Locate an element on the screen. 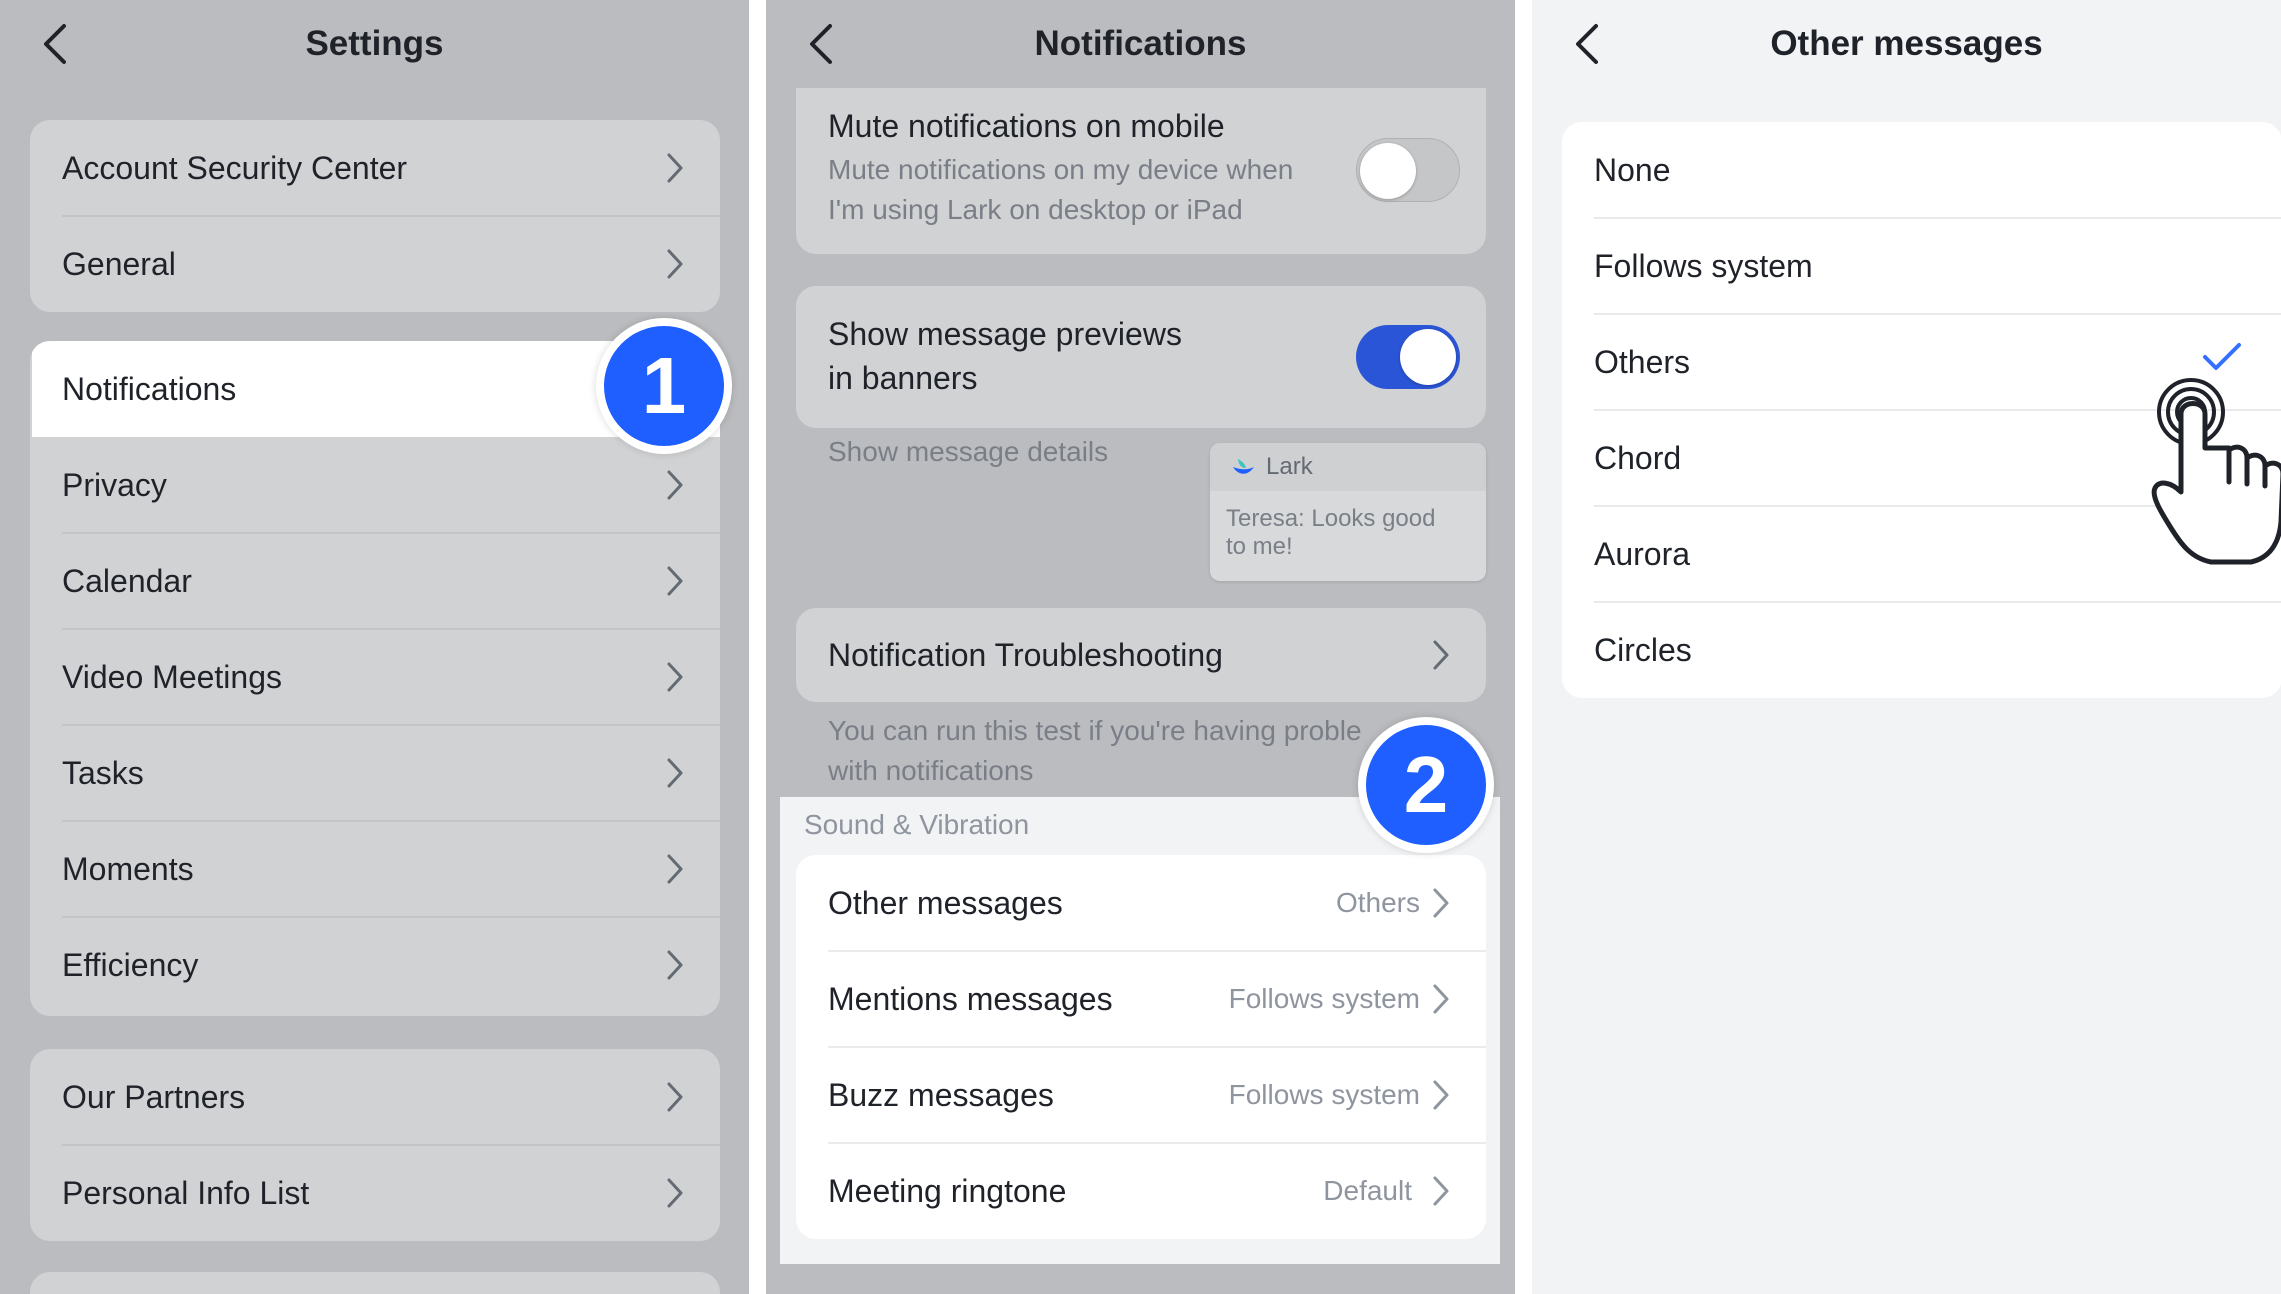  step-number: 2 is located at coordinates (1426, 785).